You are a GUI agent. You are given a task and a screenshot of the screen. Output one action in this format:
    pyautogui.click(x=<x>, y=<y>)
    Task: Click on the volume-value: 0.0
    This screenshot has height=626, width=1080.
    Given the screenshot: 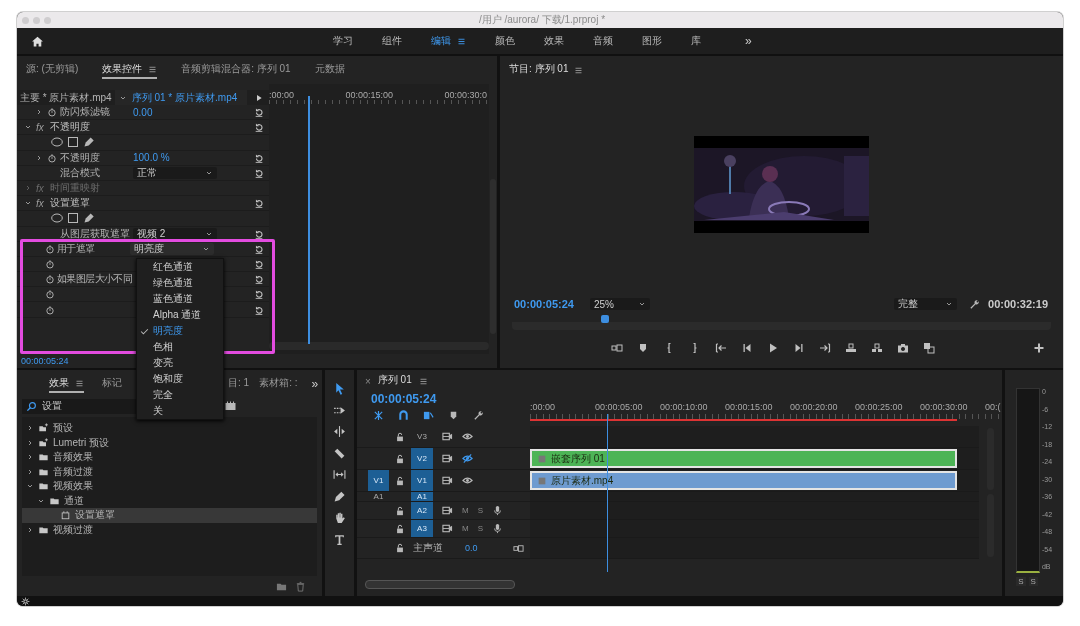 What is the action you would take?
    pyautogui.click(x=471, y=548)
    